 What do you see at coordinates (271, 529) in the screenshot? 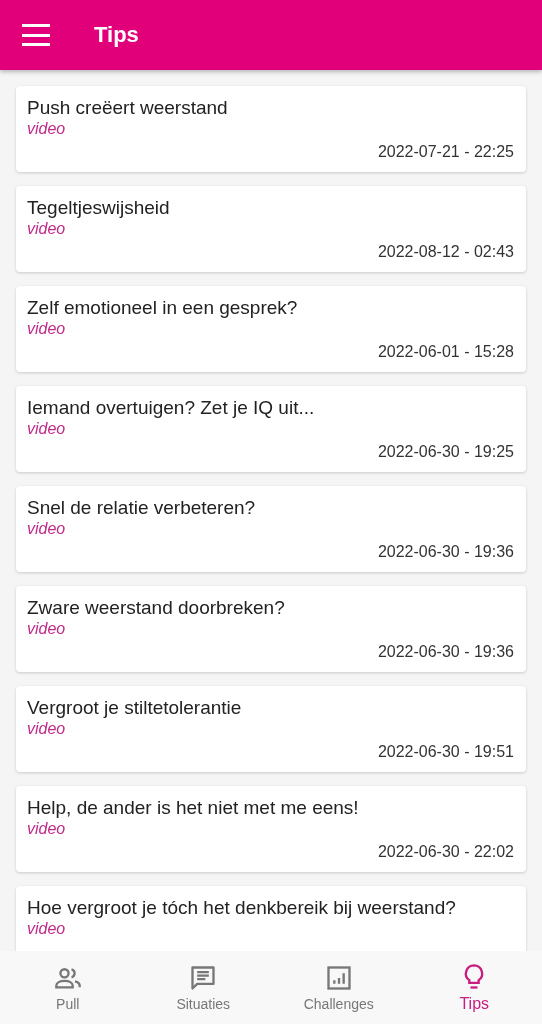
I see `tip-card: Snel de relatie verbeteren? video 2022-06-30 - 19:36` at bounding box center [271, 529].